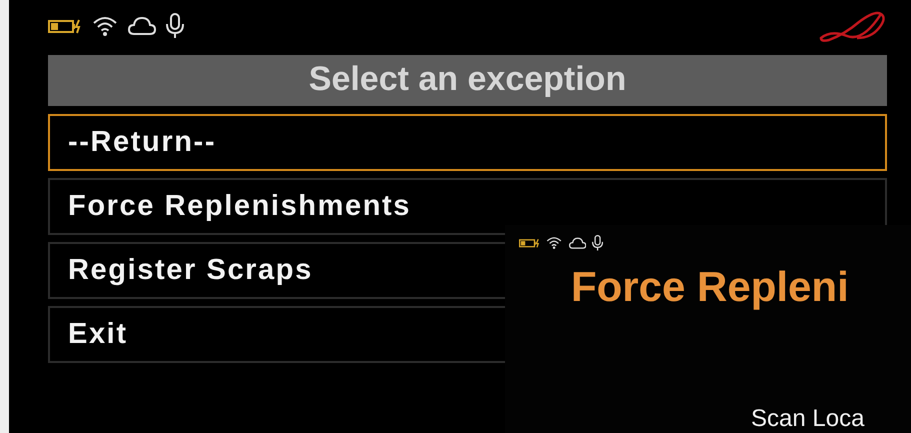 Image resolution: width=911 pixels, height=433 pixels. Describe the element at coordinates (807, 419) in the screenshot. I see `scan-prompt: Scan Loca` at that location.